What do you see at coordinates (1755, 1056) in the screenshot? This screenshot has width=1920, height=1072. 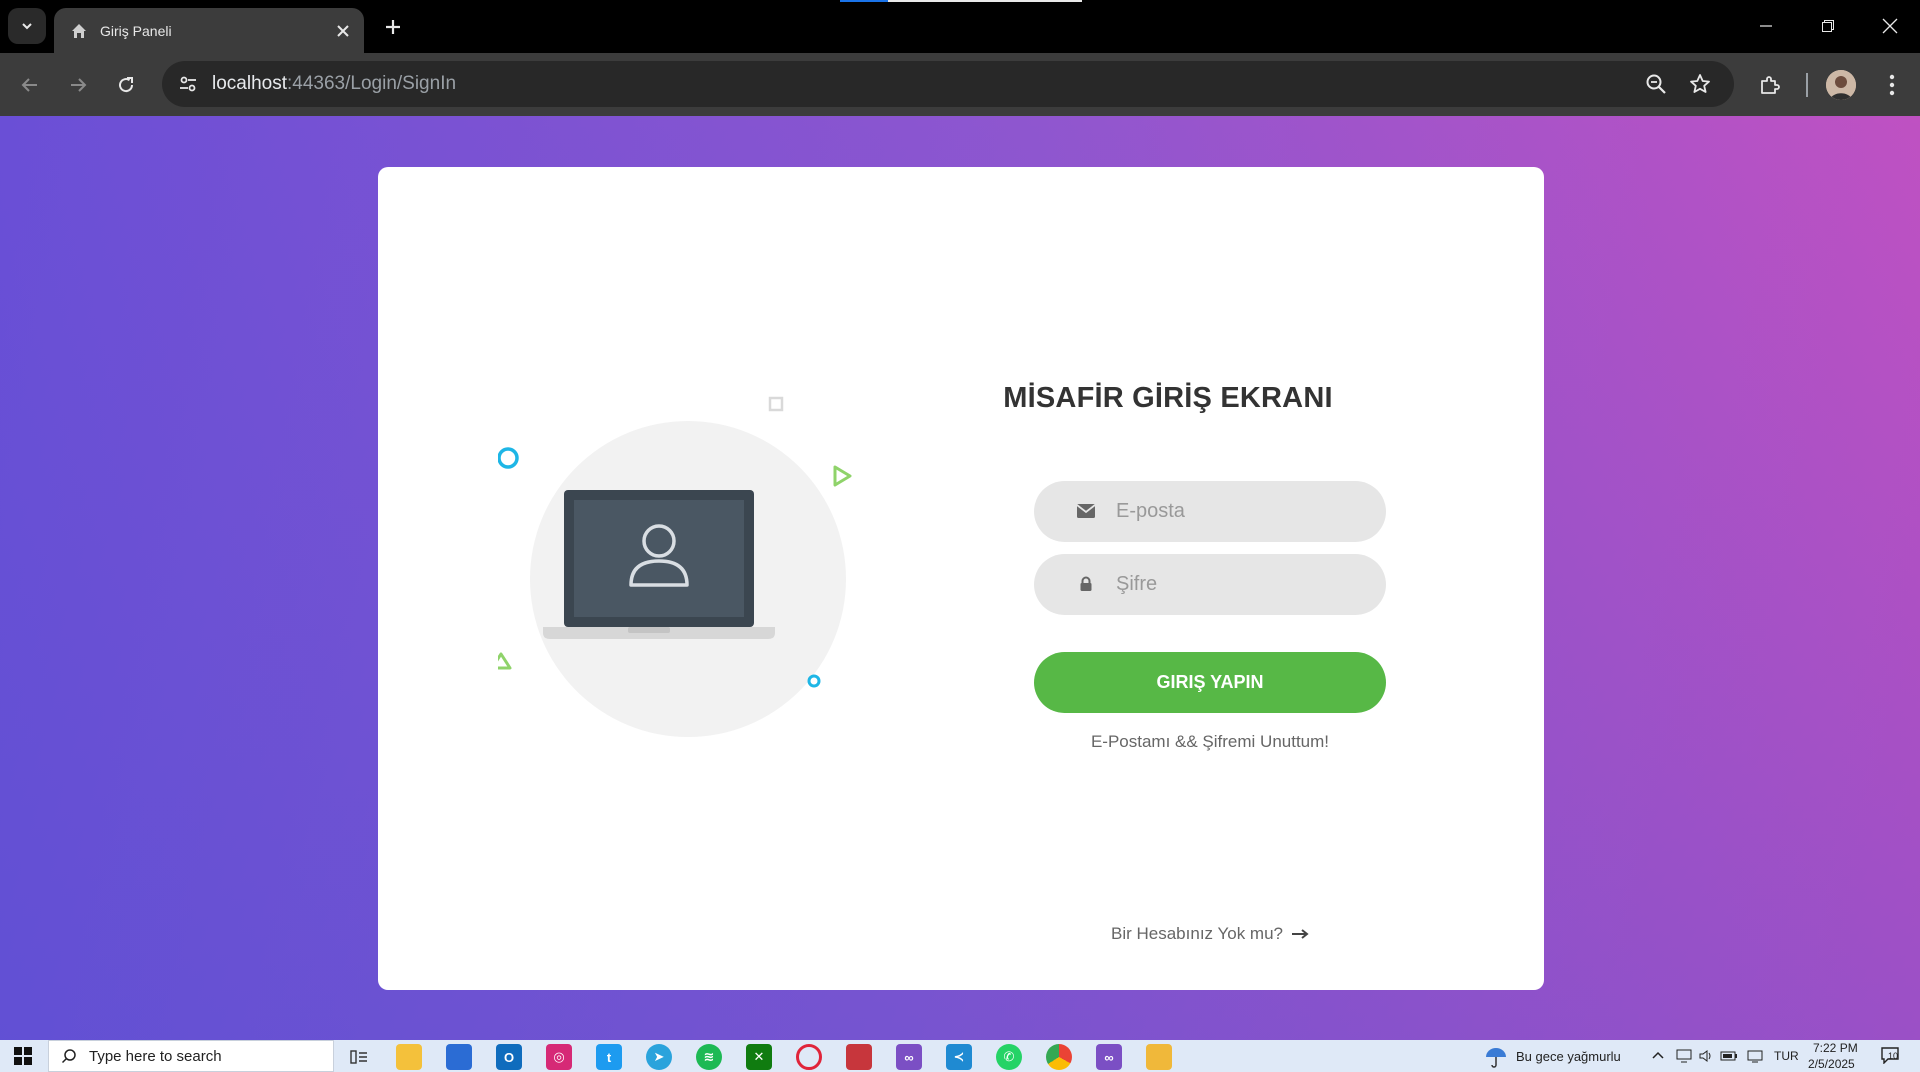 I see `network-icon` at bounding box center [1755, 1056].